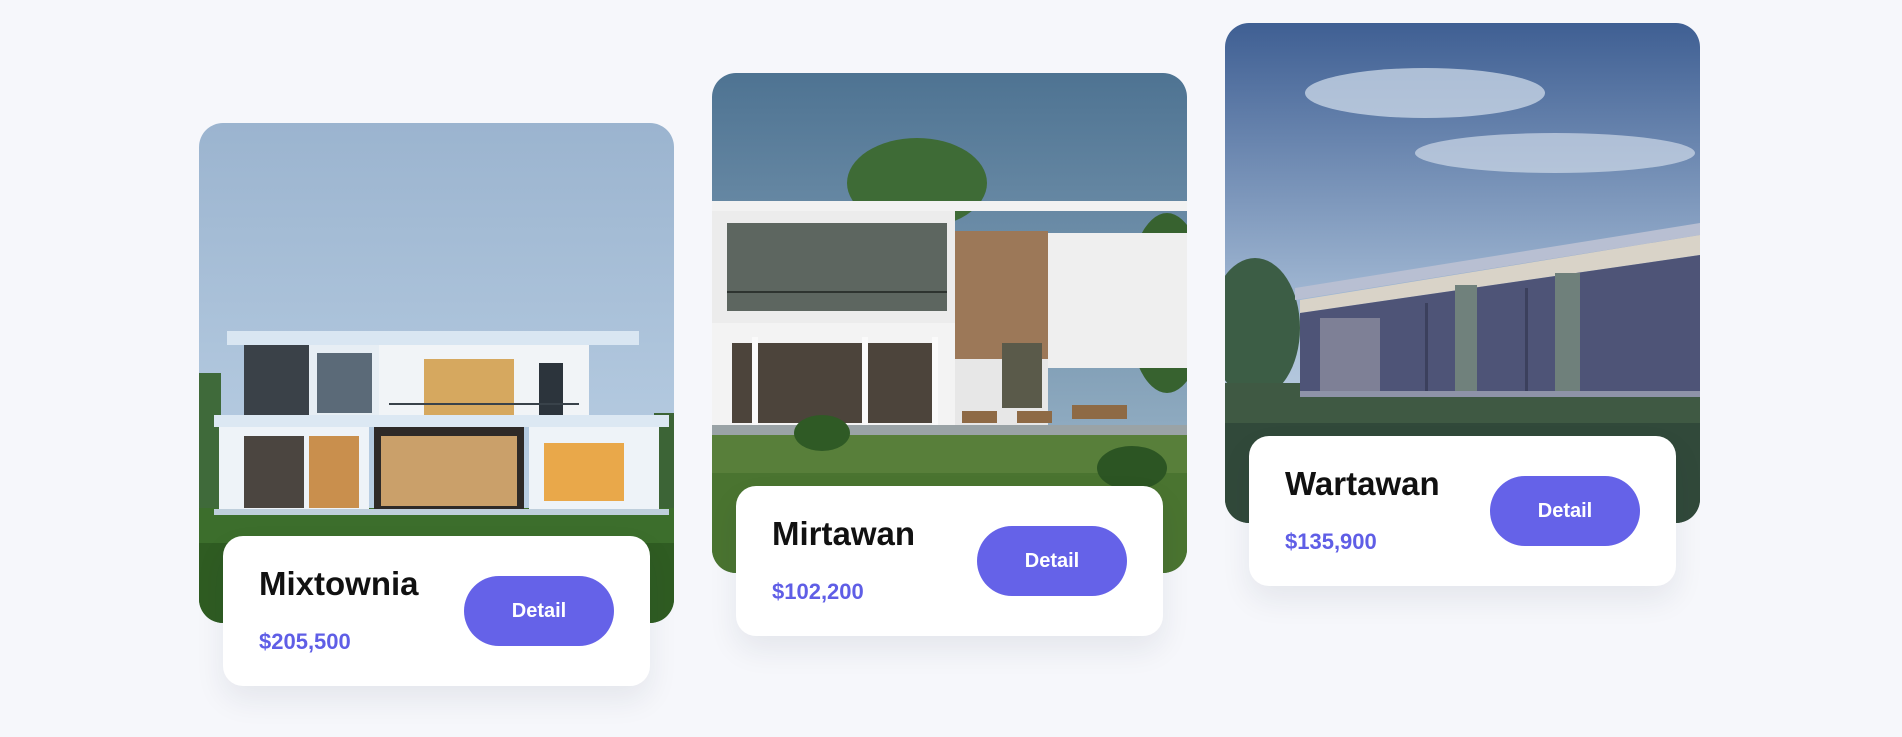  Describe the element at coordinates (305, 641) in the screenshot. I see `property-price: $205,500` at that location.